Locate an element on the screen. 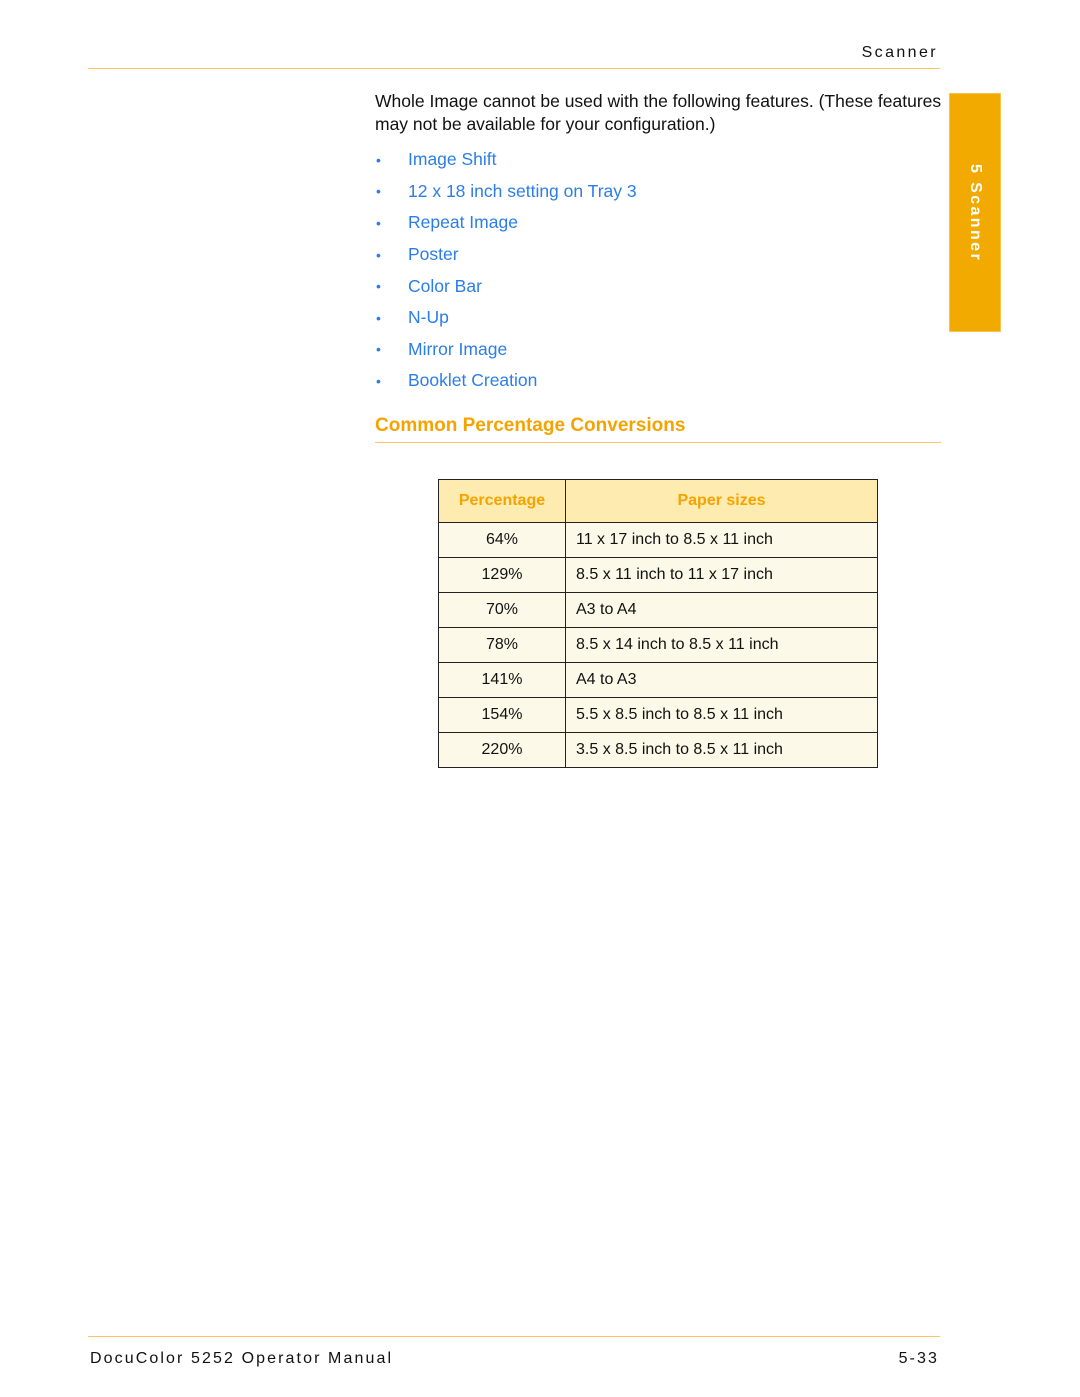 The width and height of the screenshot is (1080, 1397). column-header-paper-sizes: Paper sizes is located at coordinates (721, 501).